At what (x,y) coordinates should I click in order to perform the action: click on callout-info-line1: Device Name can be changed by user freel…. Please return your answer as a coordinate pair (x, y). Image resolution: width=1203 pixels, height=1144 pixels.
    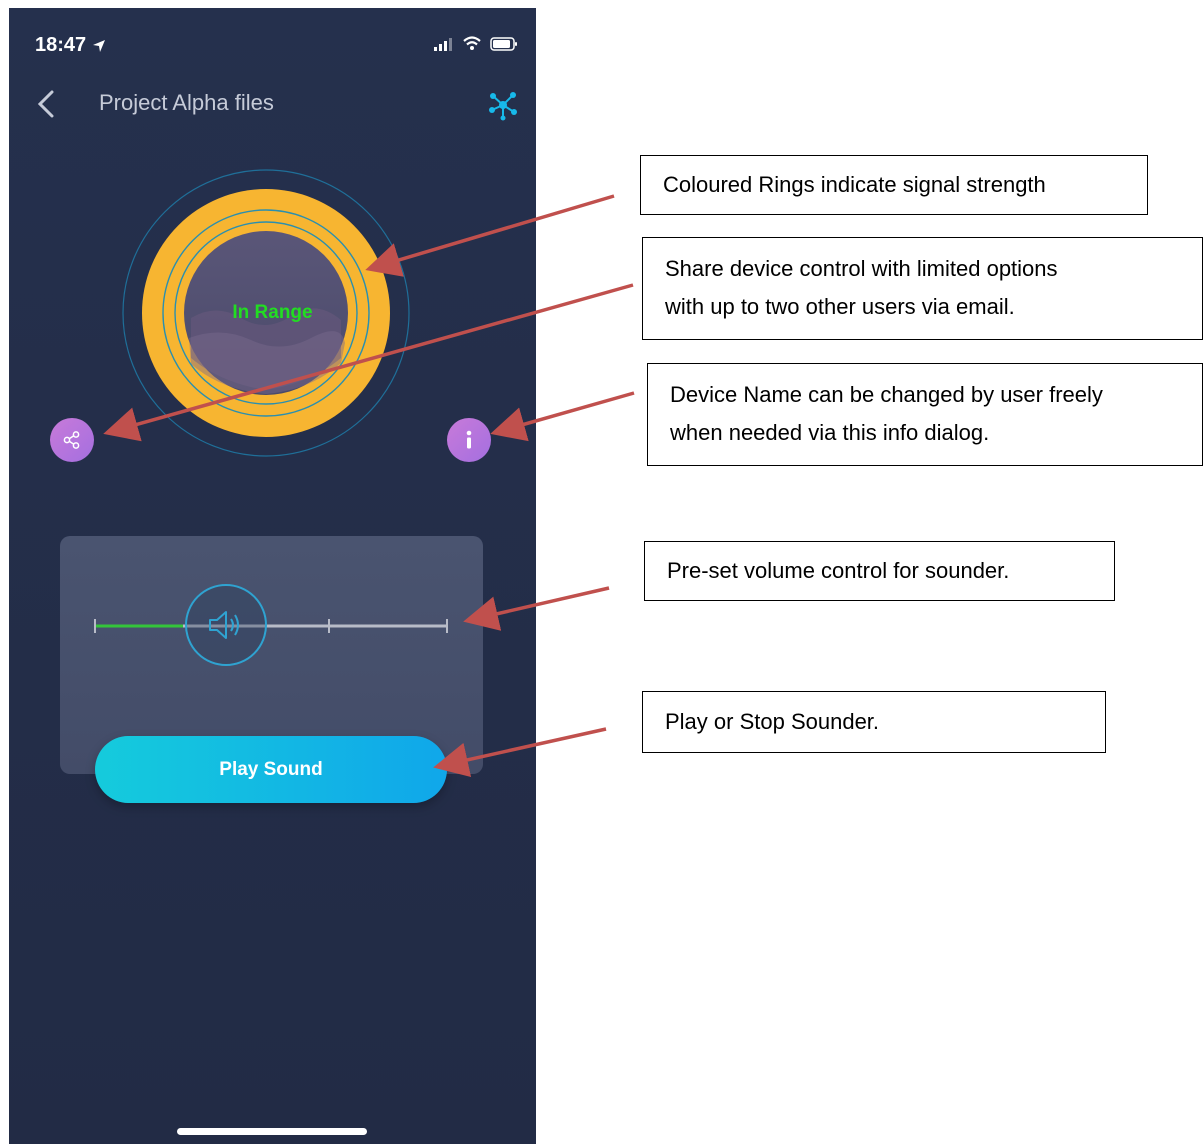
    Looking at the image, I should click on (886, 394).